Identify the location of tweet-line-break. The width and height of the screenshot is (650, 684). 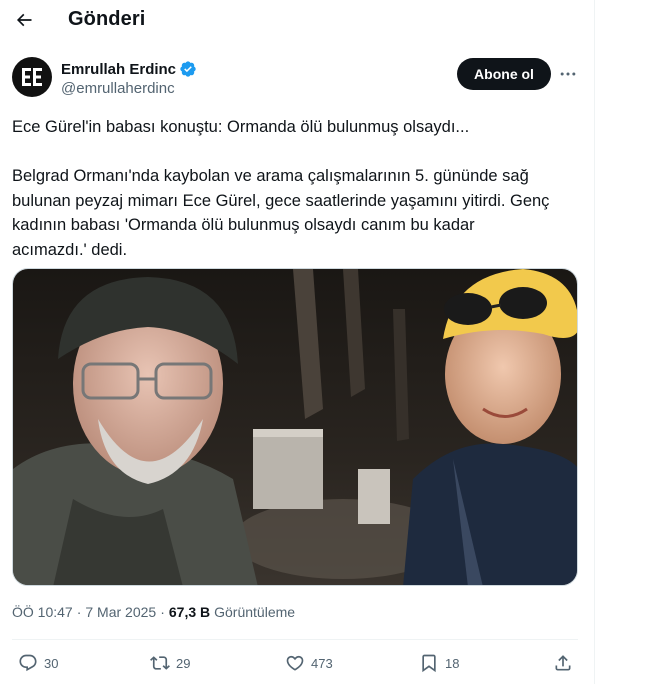
(297, 152).